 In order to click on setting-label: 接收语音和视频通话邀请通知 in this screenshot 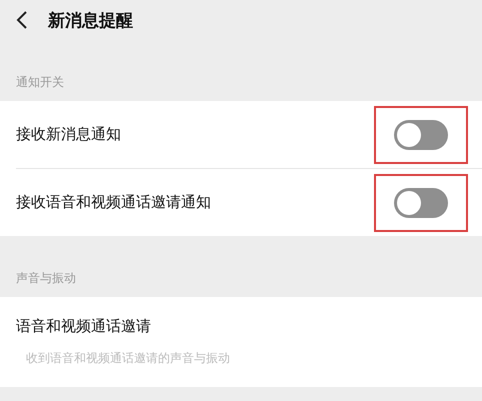, I will do `click(113, 202)`.